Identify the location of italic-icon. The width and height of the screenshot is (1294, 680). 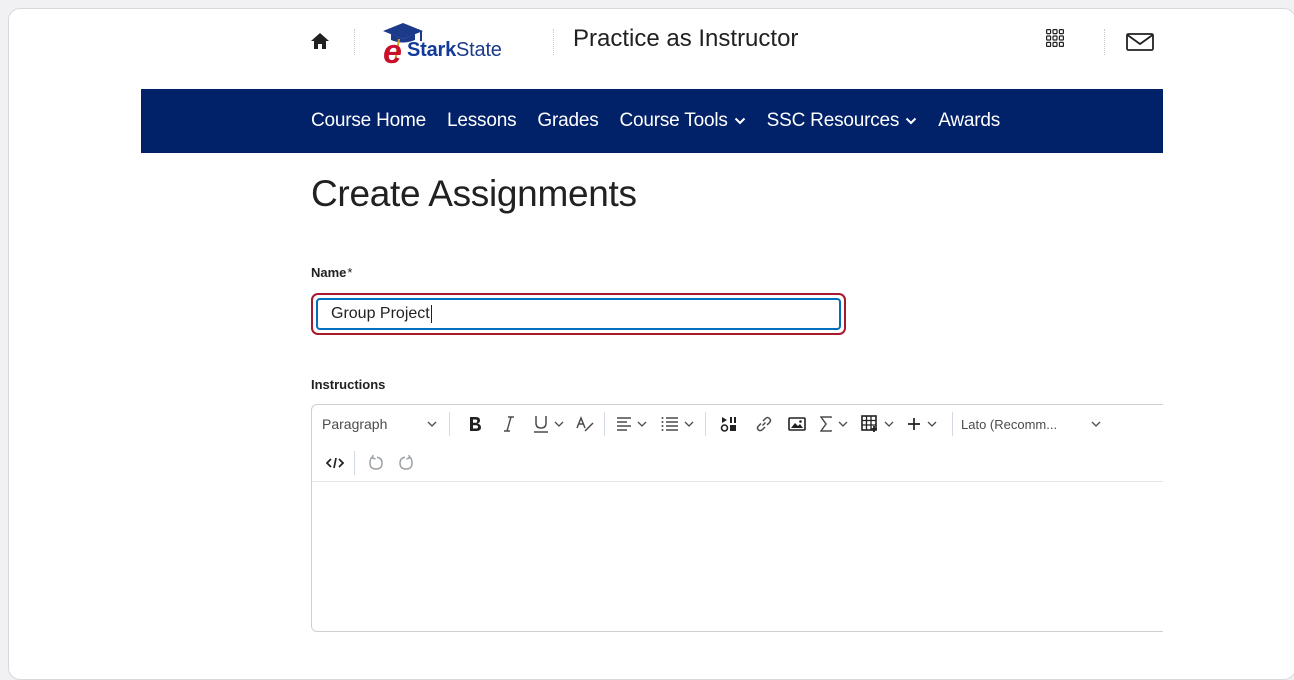
(509, 424).